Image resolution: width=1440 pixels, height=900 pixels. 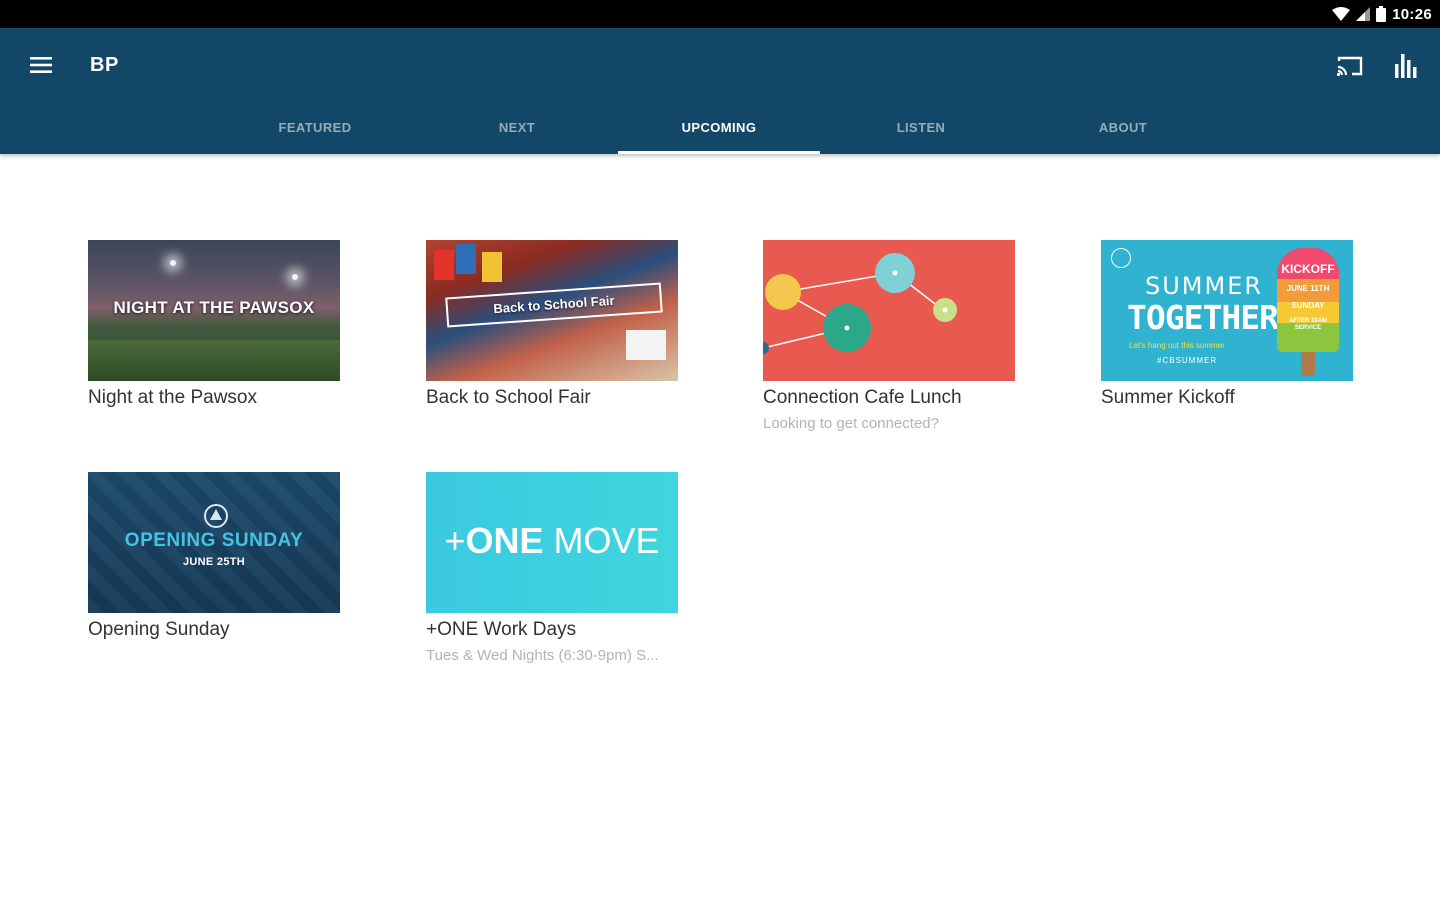 What do you see at coordinates (601, 540) in the screenshot?
I see `light-text: MOVE` at bounding box center [601, 540].